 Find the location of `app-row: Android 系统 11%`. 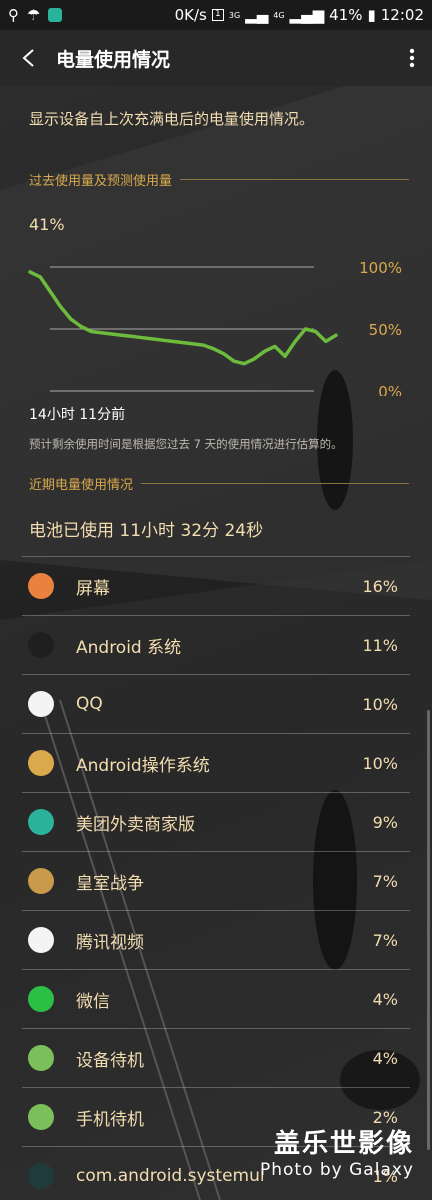

app-row: Android 系统 11% is located at coordinates (216, 644).